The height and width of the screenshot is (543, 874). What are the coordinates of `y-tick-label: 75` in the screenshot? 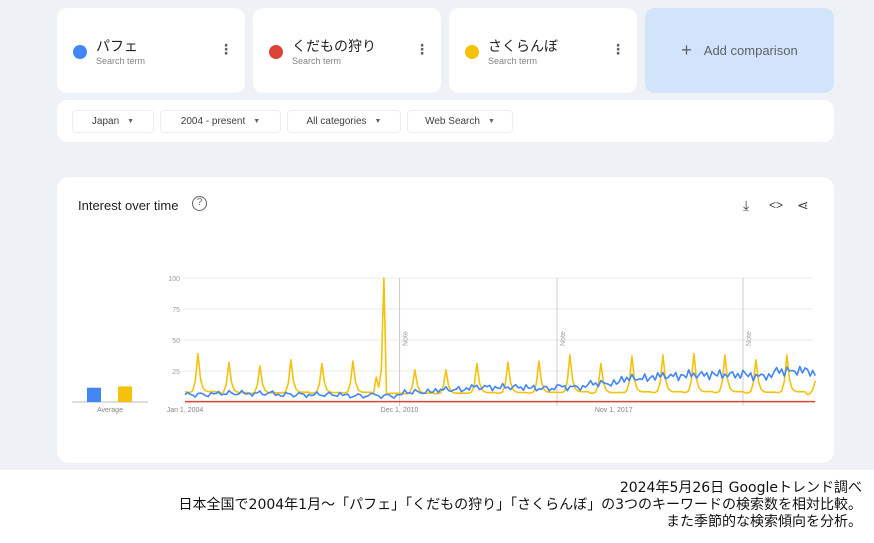 It's located at (176, 310).